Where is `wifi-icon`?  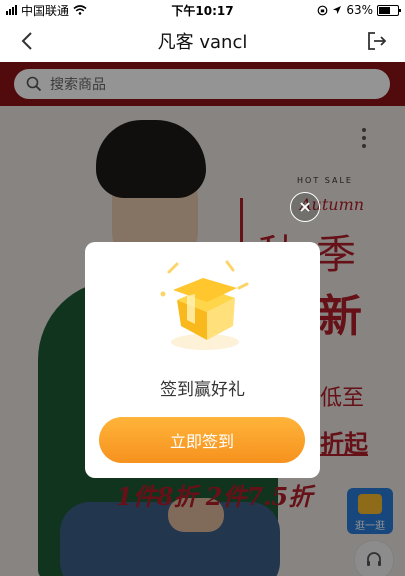
wifi-icon is located at coordinates (80, 10).